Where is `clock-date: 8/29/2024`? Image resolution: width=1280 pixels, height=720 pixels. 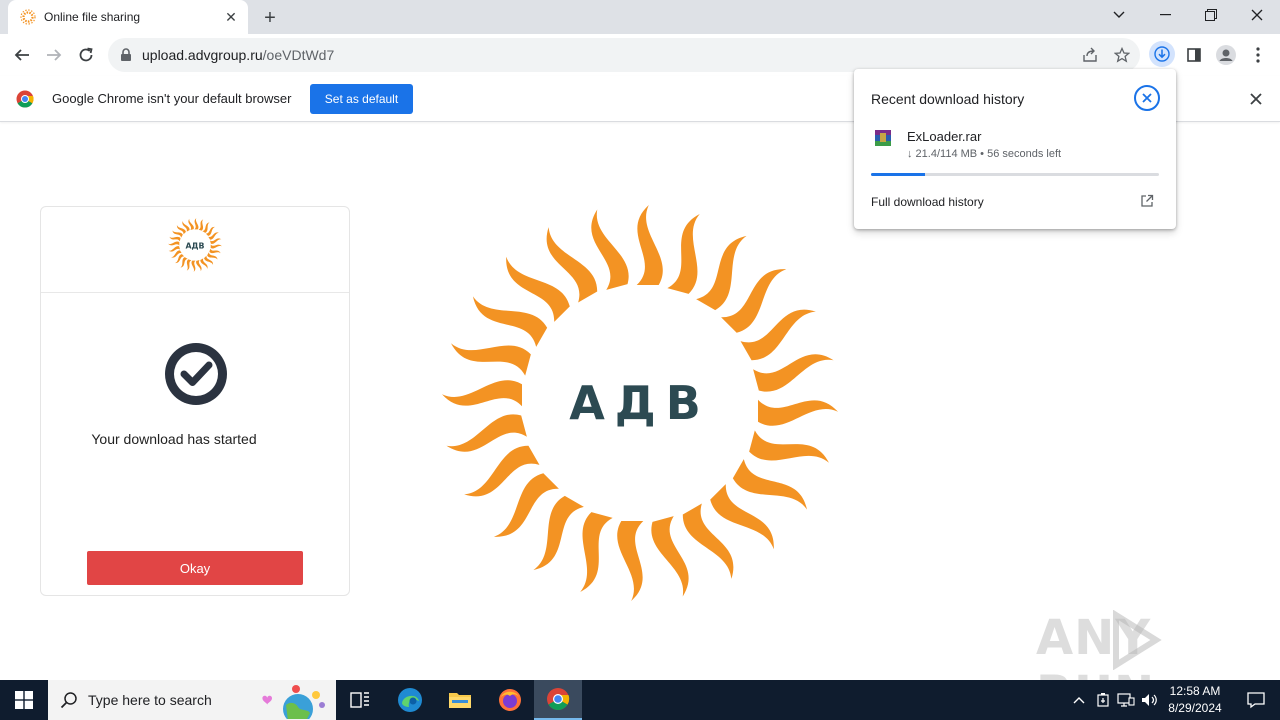 clock-date: 8/29/2024 is located at coordinates (1195, 708).